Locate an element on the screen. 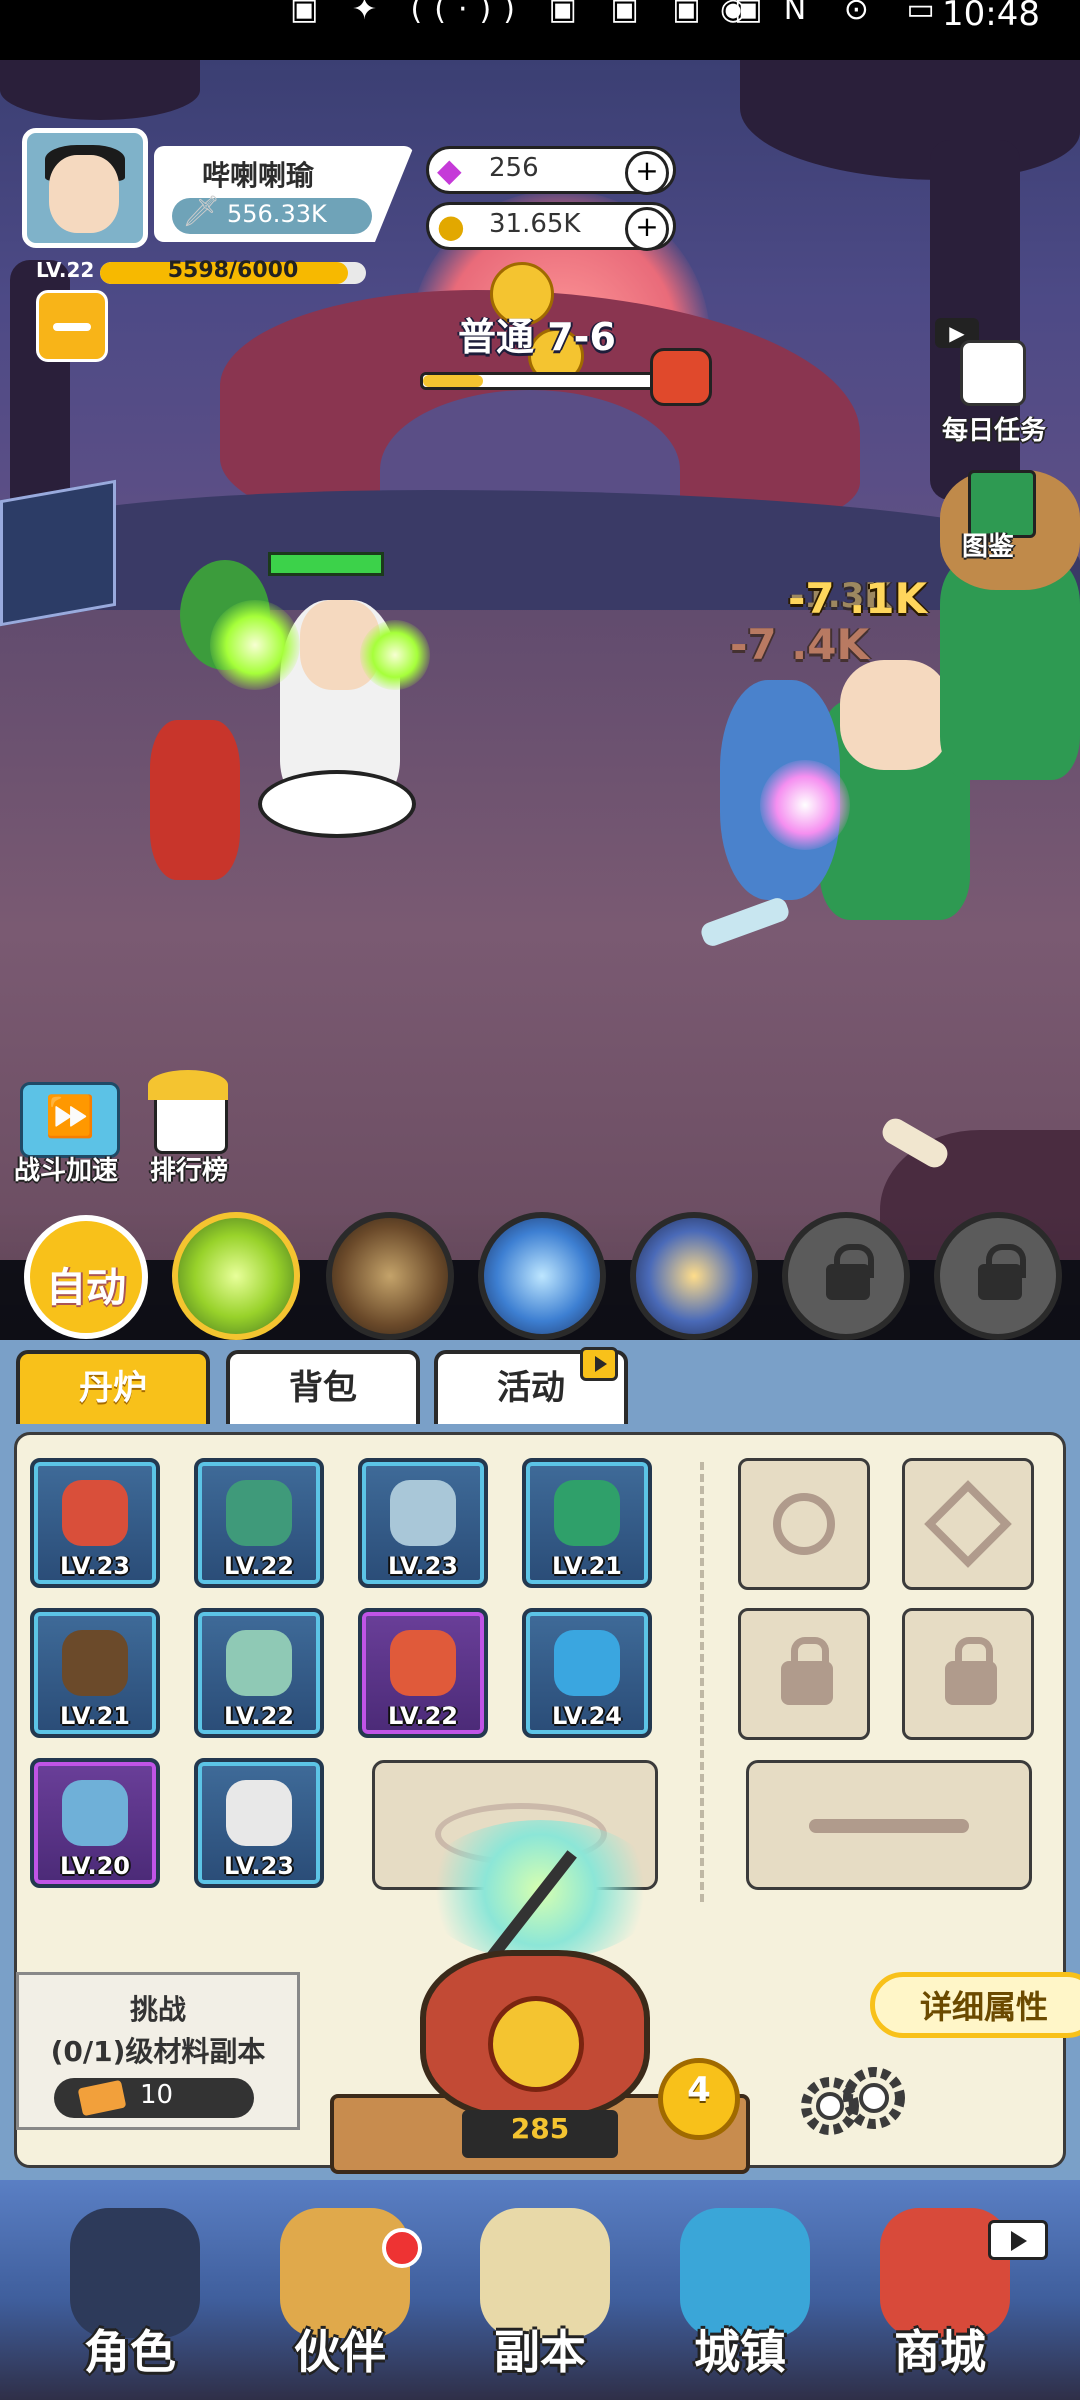 This screenshot has width=1080, height=2400. challenge-title: 挑战 is located at coordinates (158, 2008).